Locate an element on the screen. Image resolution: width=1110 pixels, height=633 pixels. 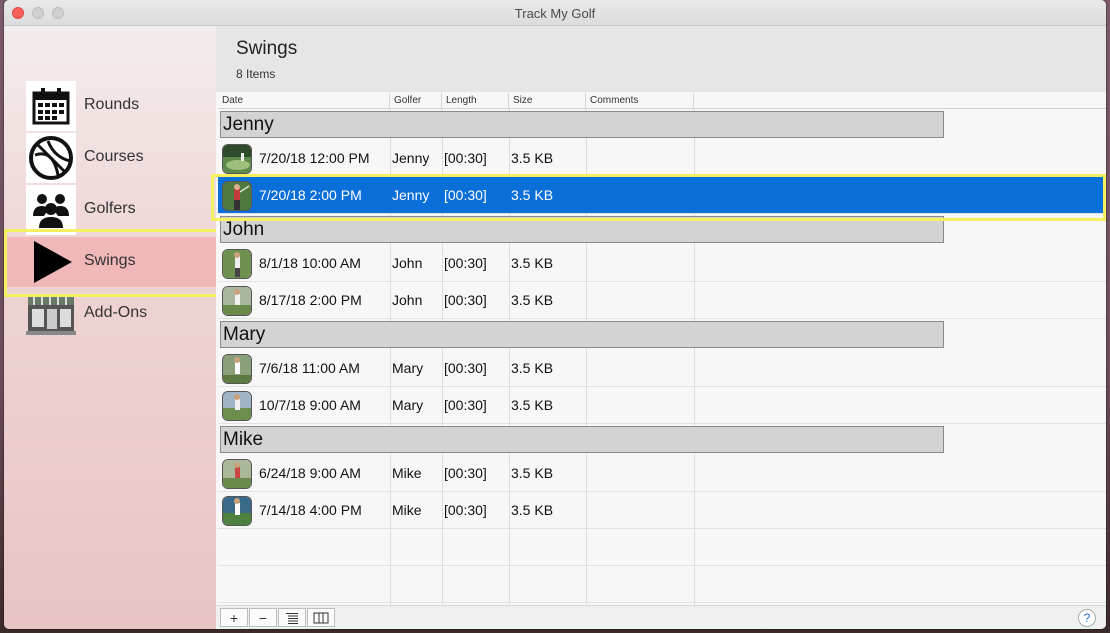
sidebar-item-courses: Courses is located at coordinates (110, 158).